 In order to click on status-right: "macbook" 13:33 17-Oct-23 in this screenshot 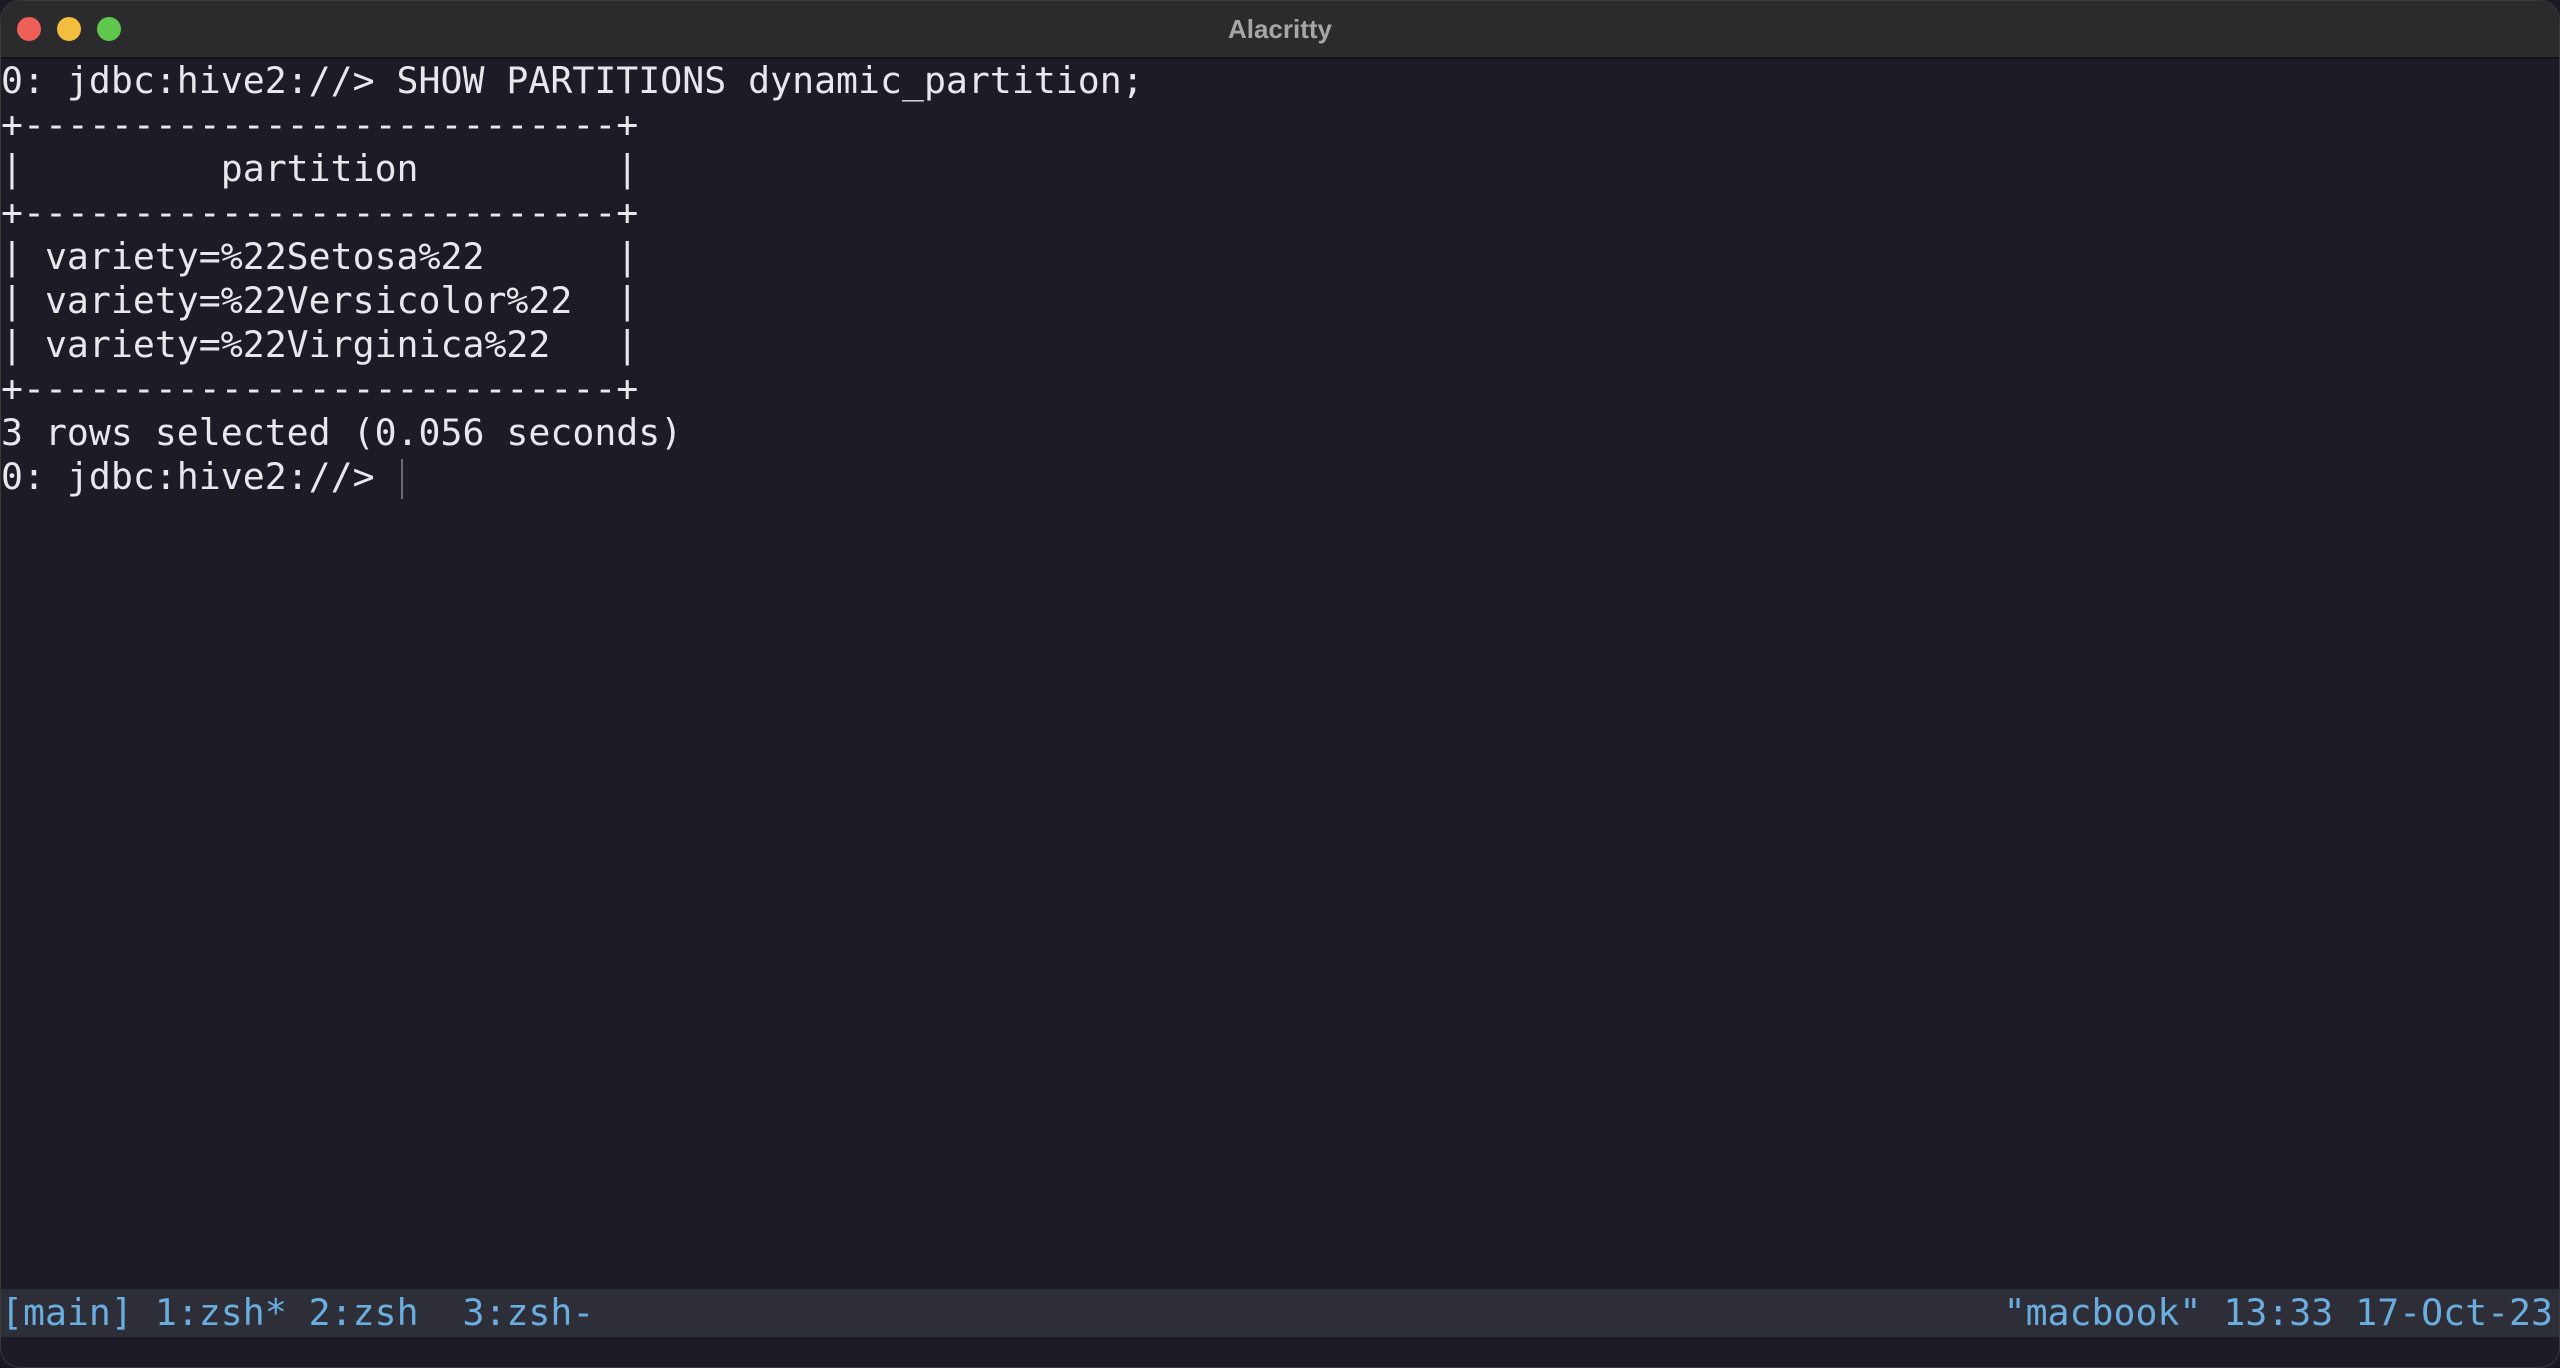, I will do `click(2278, 1313)`.